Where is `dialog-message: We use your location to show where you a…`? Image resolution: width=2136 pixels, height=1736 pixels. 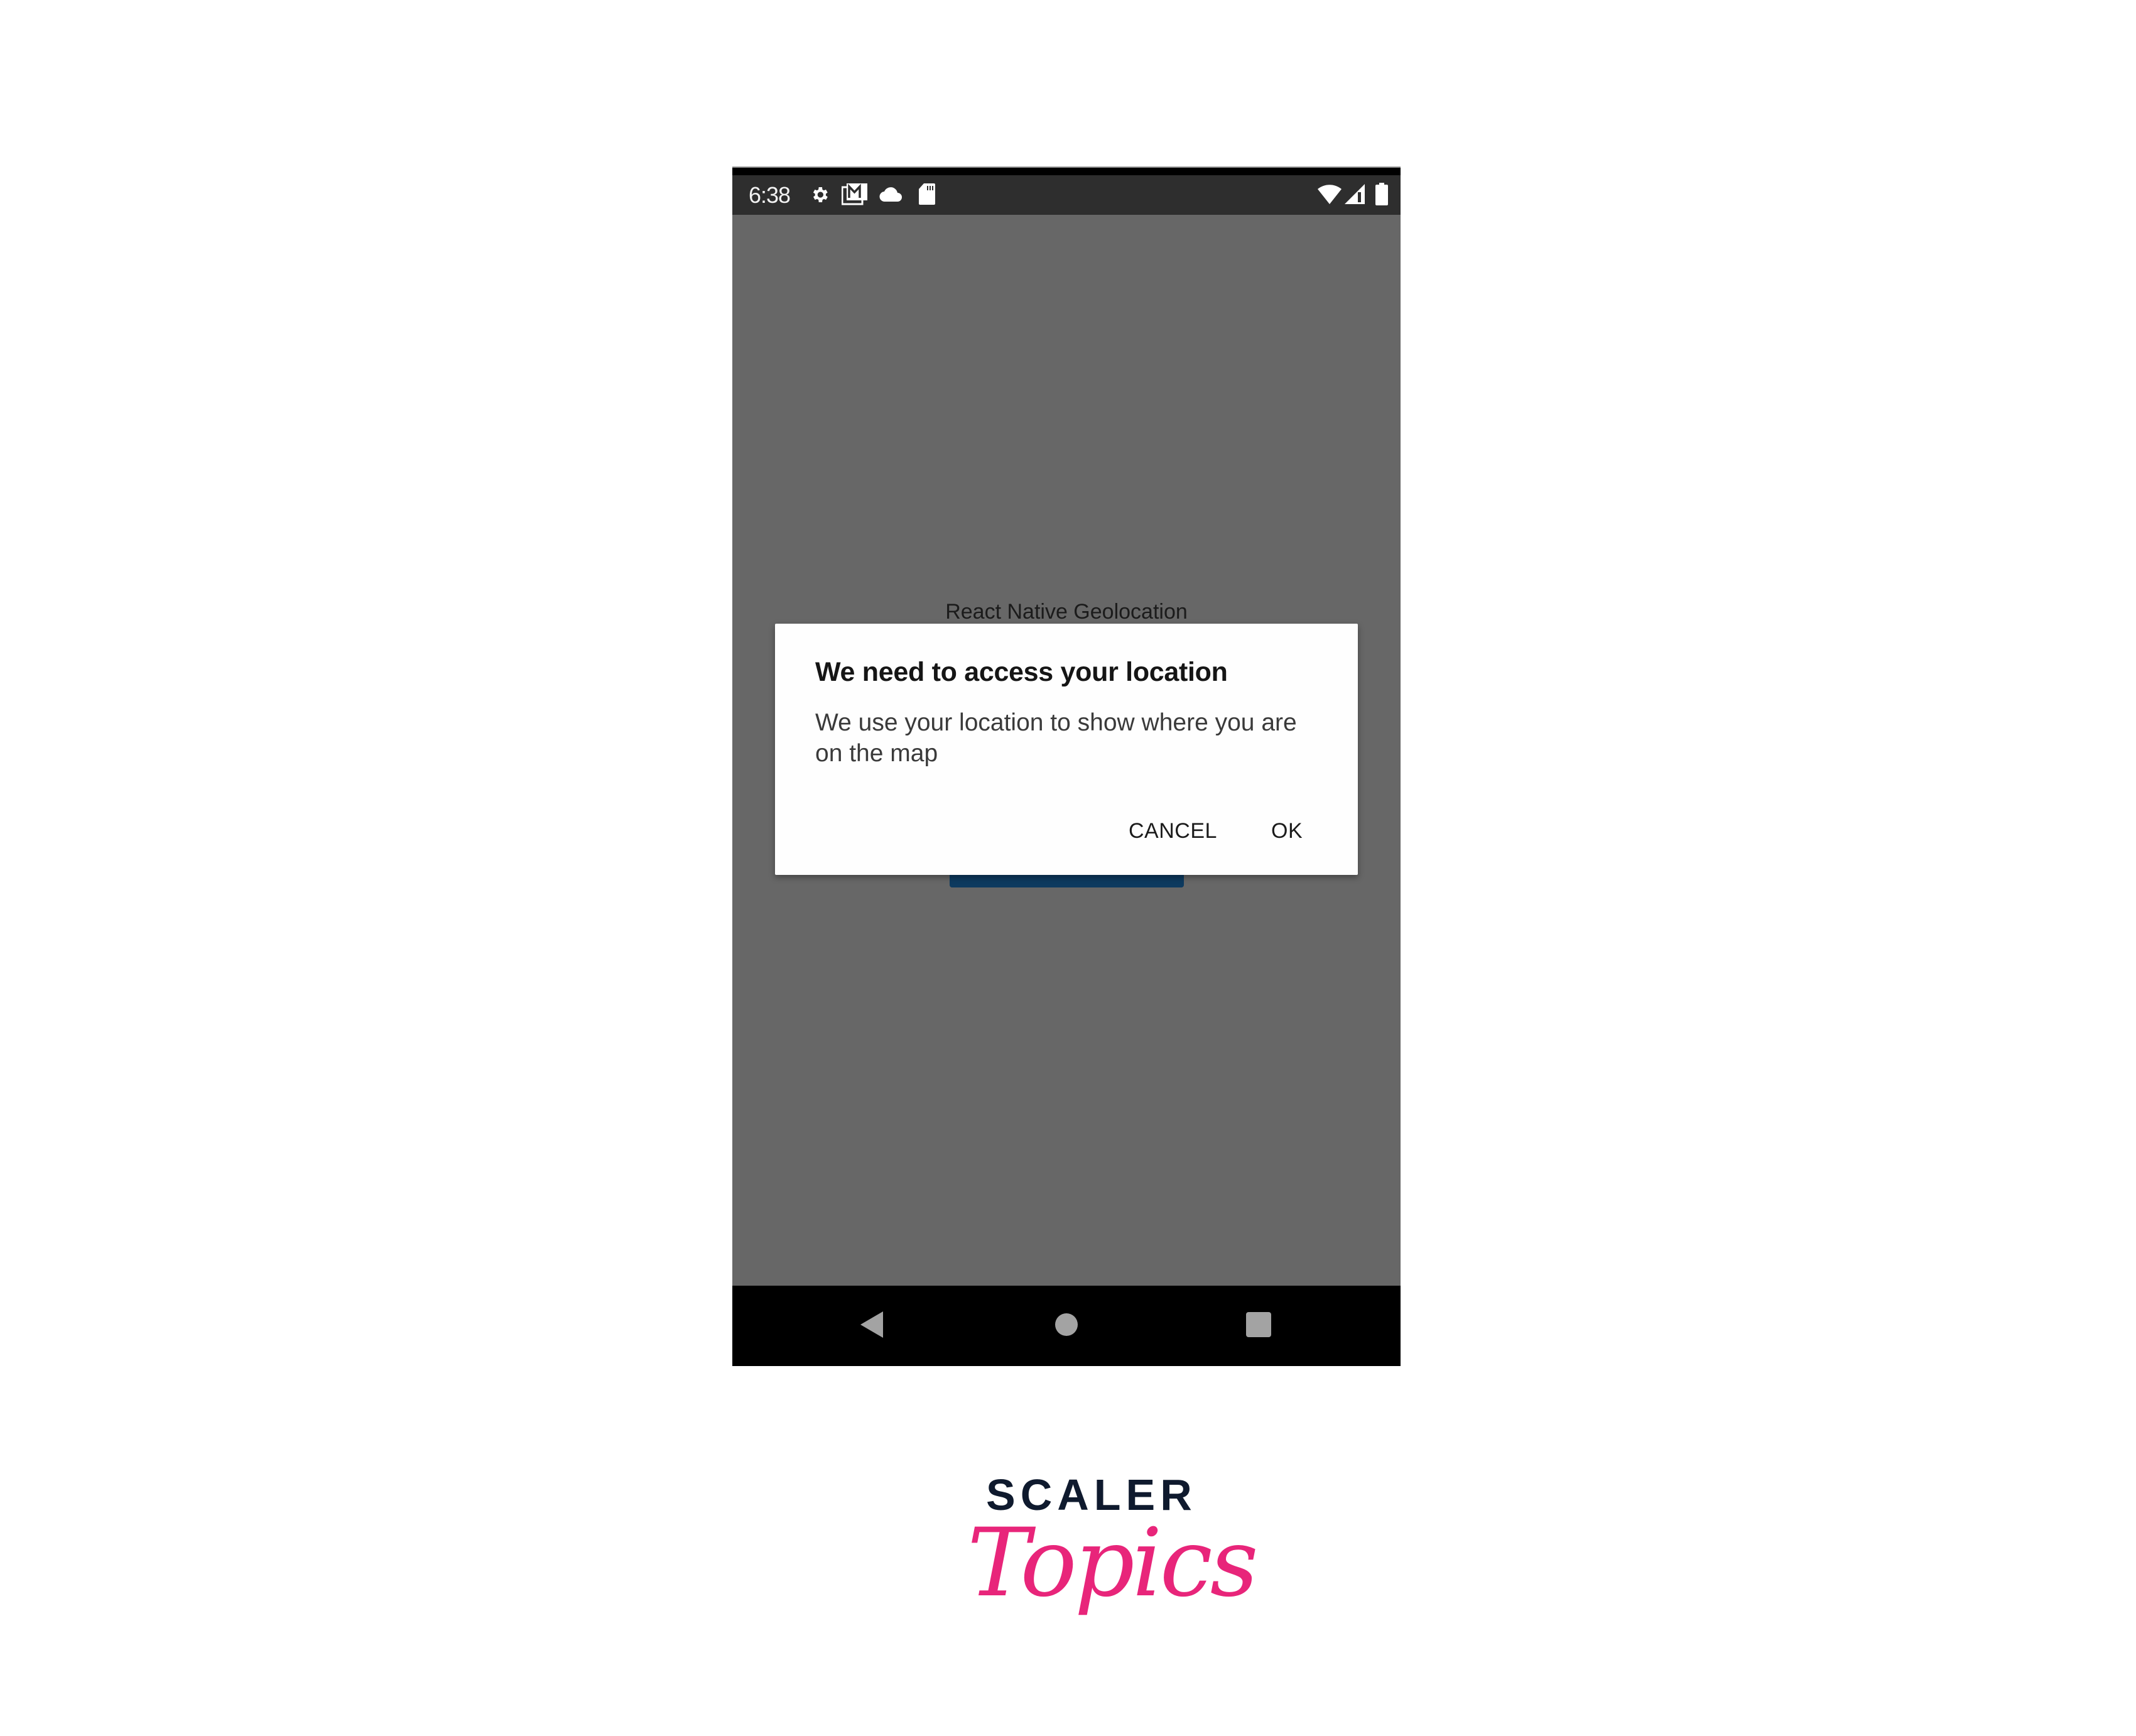 dialog-message: We use your location to show where you a… is located at coordinates (1056, 738).